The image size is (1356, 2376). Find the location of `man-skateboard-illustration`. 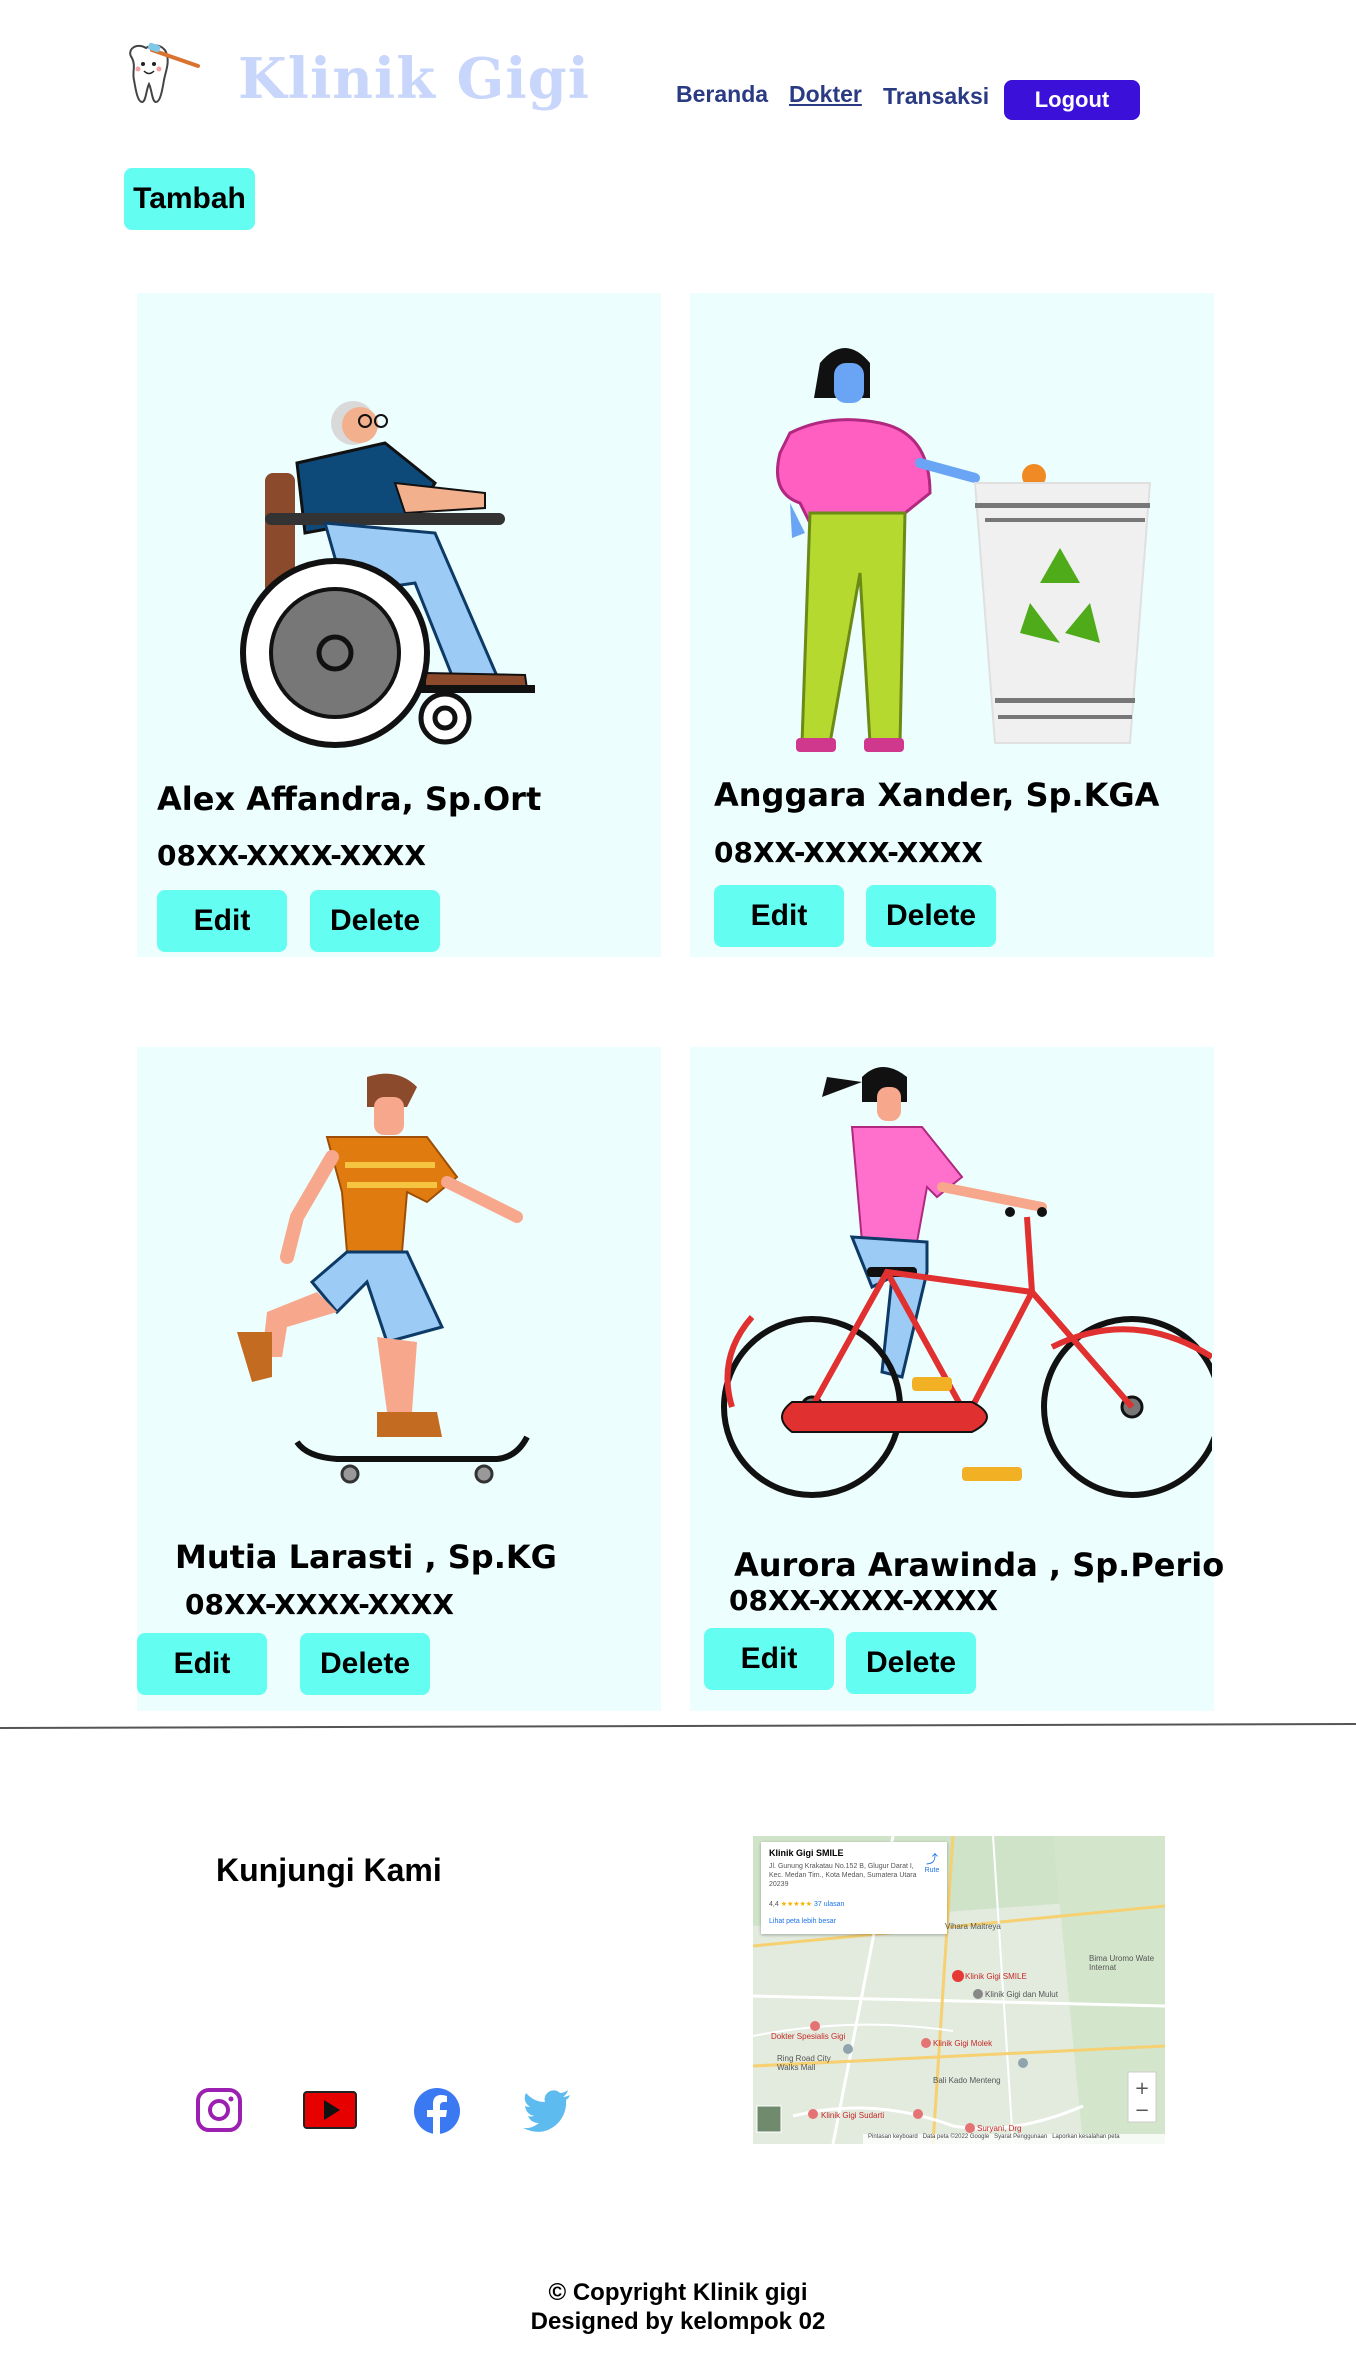

man-skateboard-illustration is located at coordinates (383, 1278).